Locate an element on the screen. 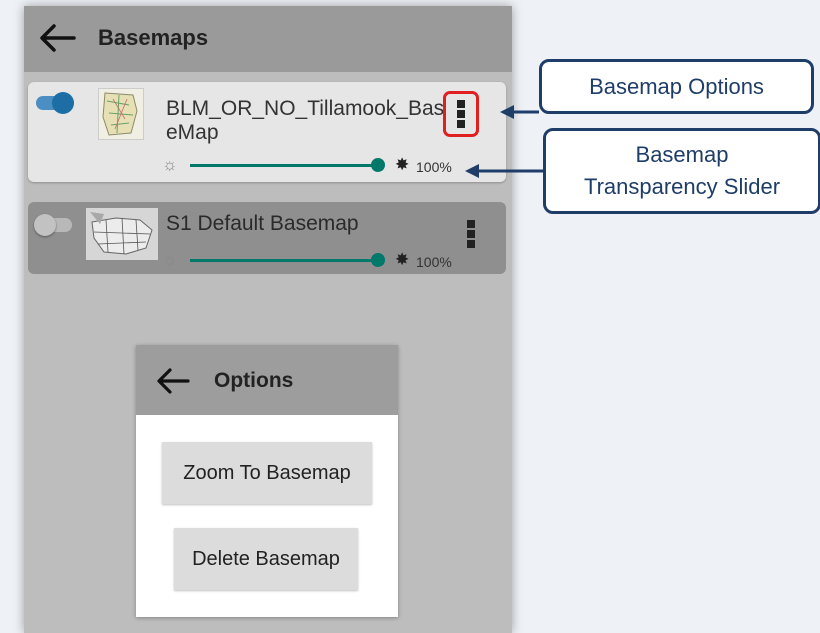  options-dialog: Options Zoom To Basemap Delete Basemap is located at coordinates (267, 481).